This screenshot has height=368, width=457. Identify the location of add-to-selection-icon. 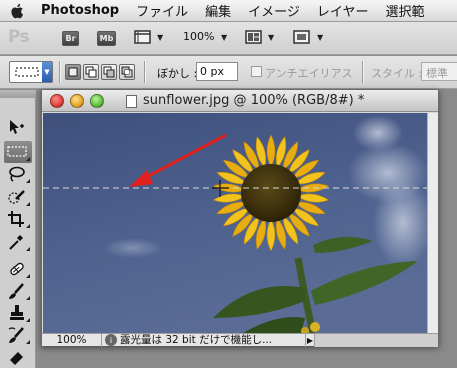
(91, 72).